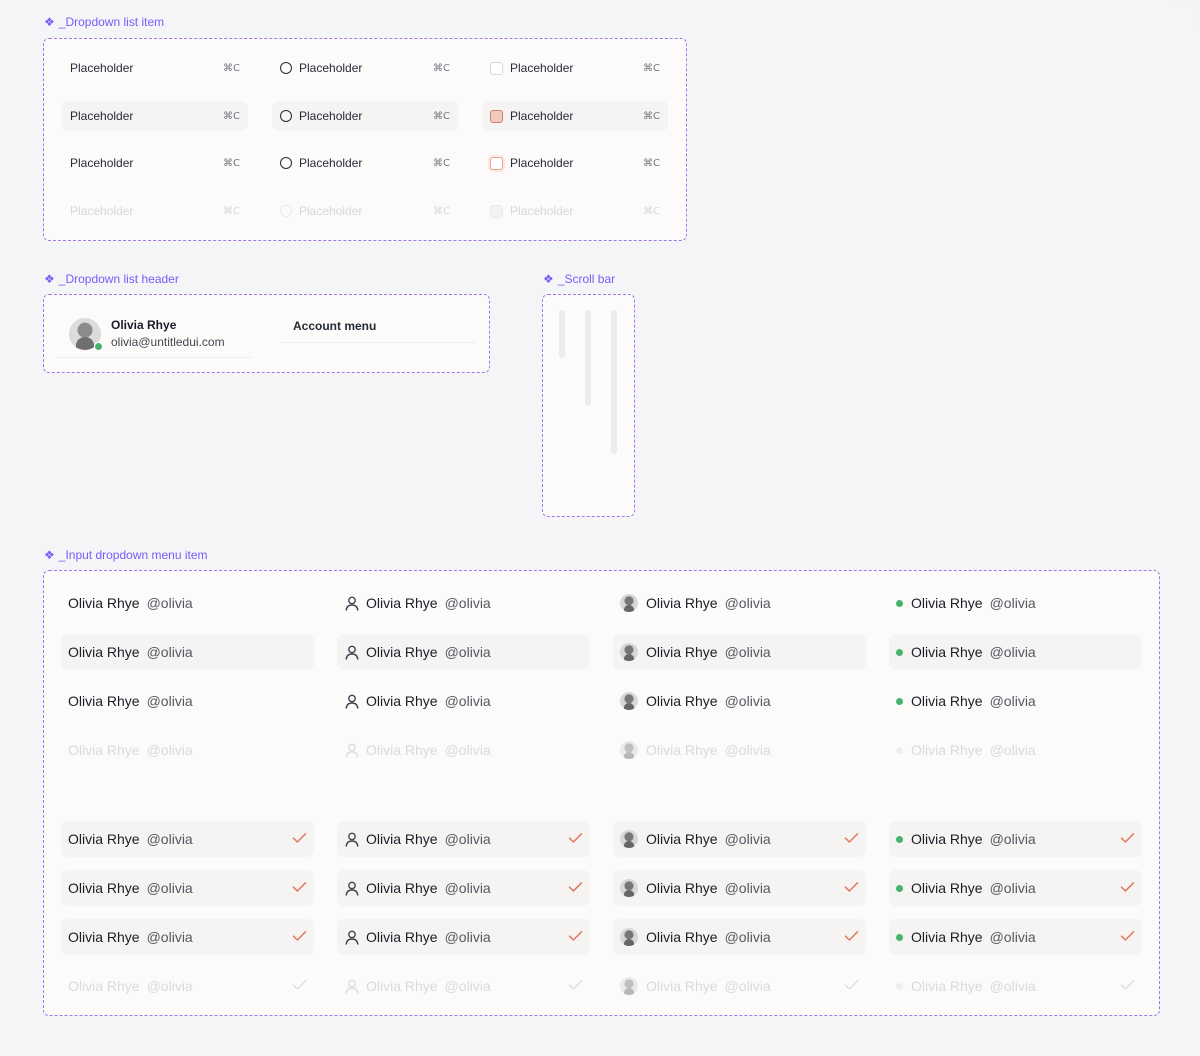 This screenshot has height=1056, width=1200. What do you see at coordinates (286, 163) in the screenshot?
I see `radio-icon` at bounding box center [286, 163].